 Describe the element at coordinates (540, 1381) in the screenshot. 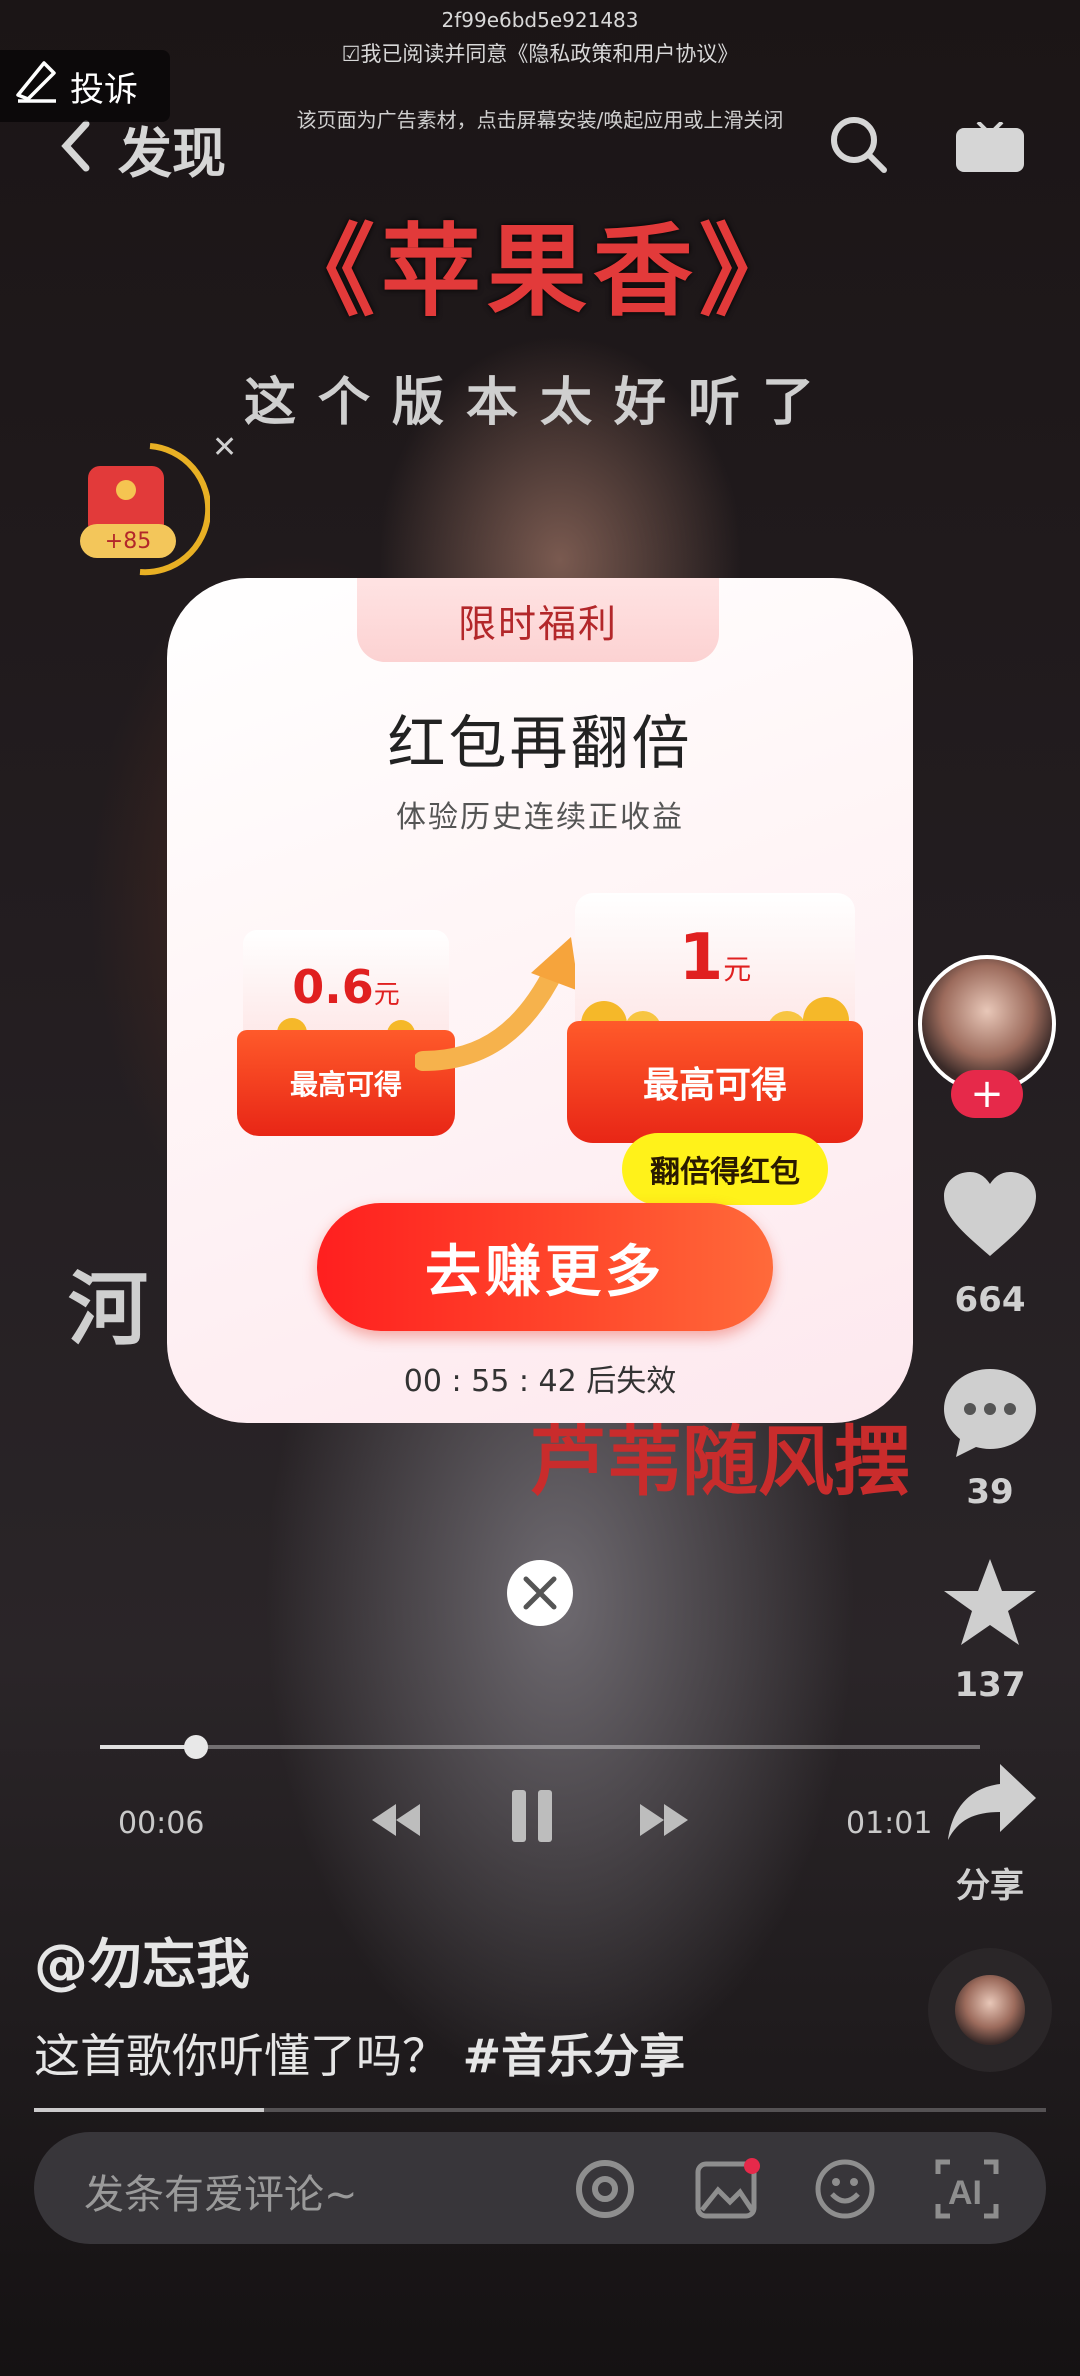

I see `countdown-timer: 00 : 55 : 42 后失效` at that location.